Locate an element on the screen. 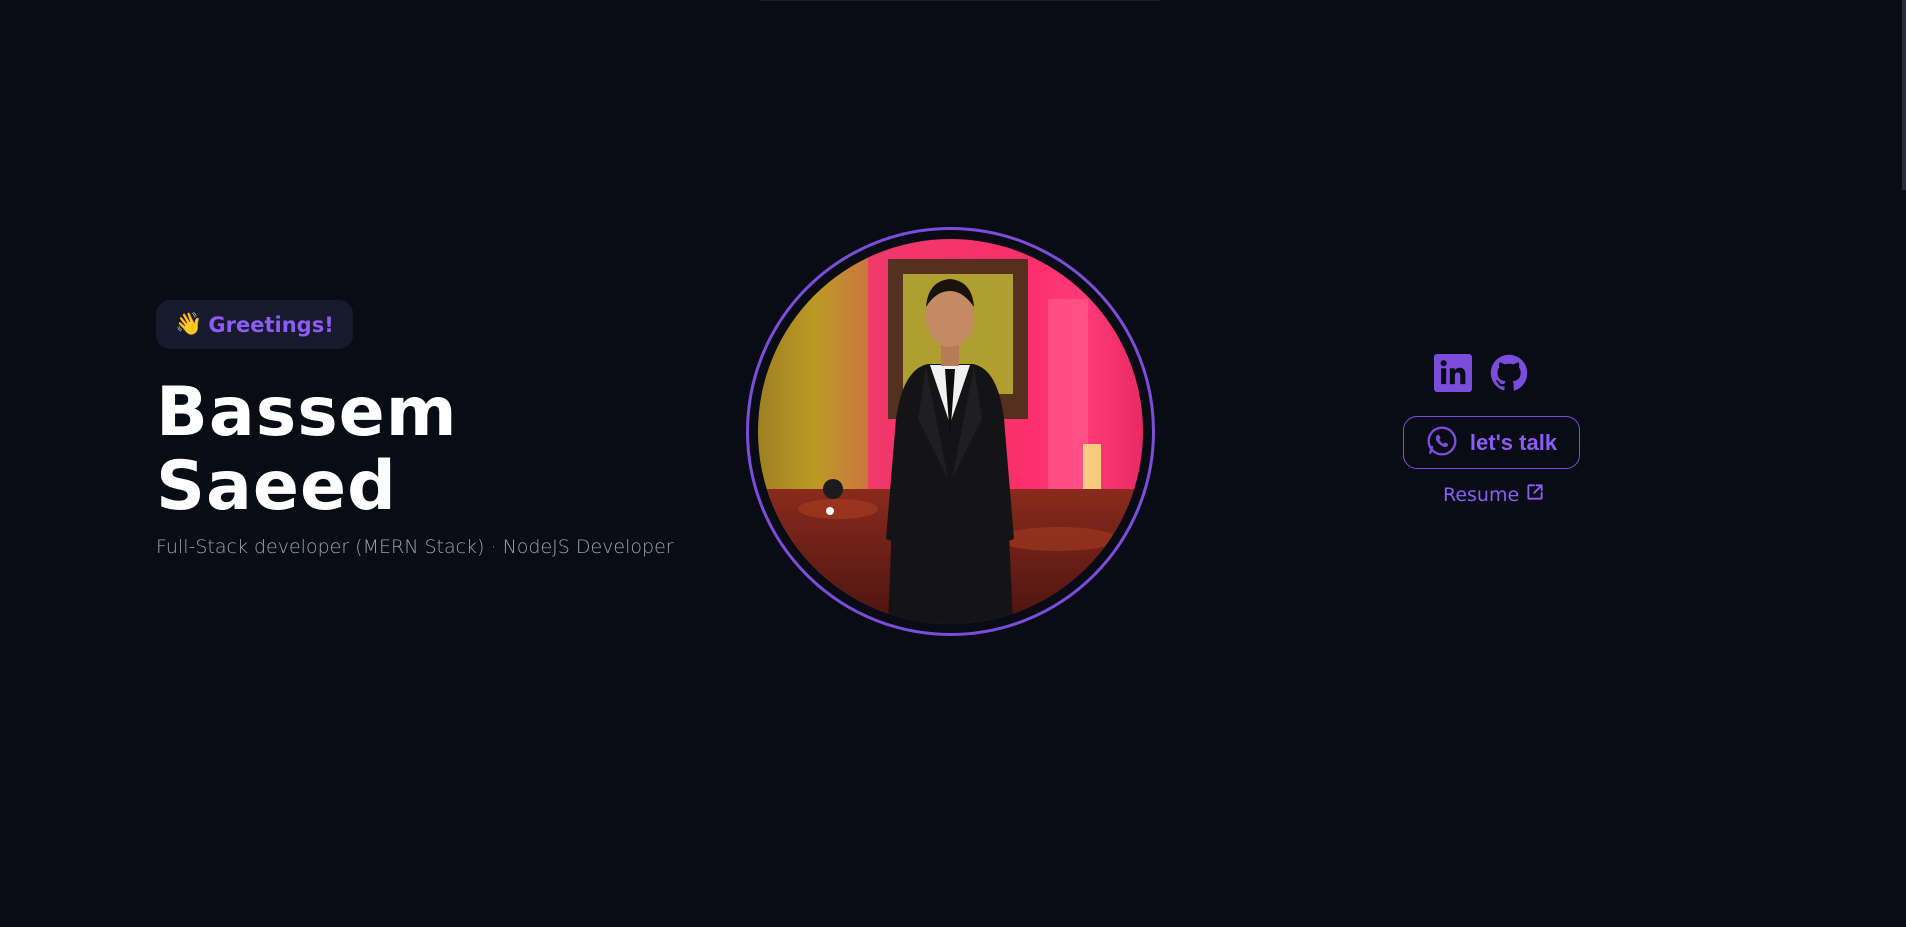 Image resolution: width=1906 pixels, height=927 pixels. resume-link: Resume is located at coordinates (1494, 494).